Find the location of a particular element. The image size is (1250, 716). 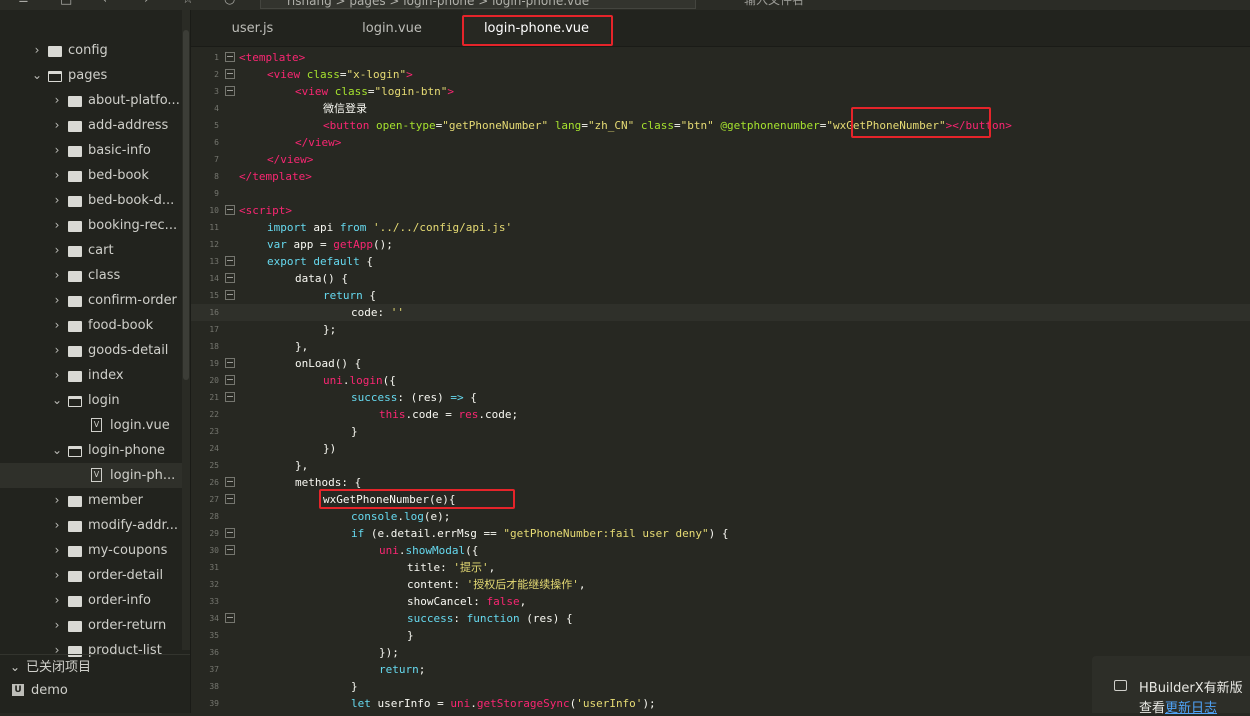

tree-item: ⌄ login is located at coordinates (91, 400).